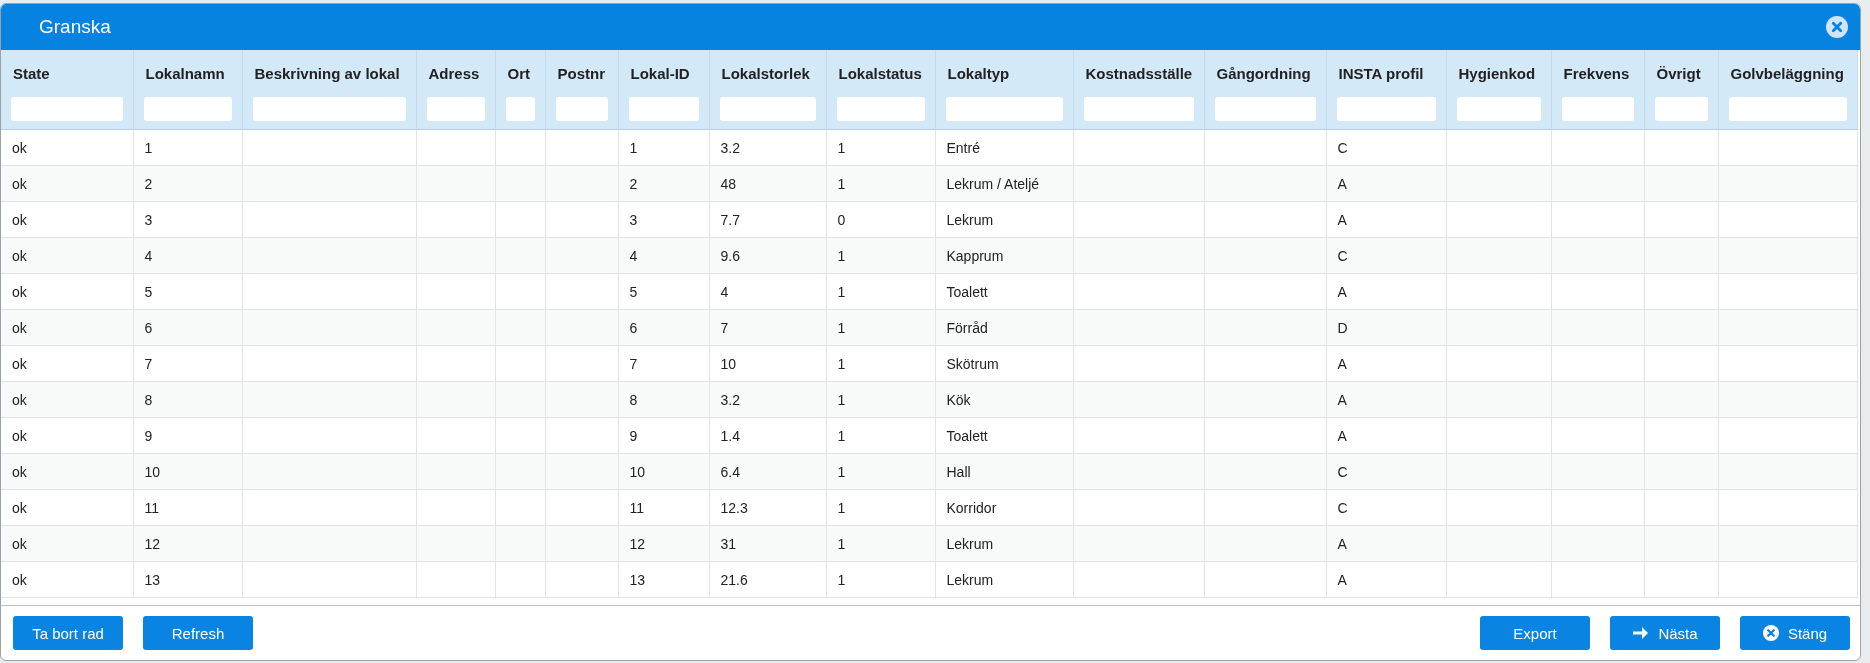  What do you see at coordinates (1535, 633) in the screenshot?
I see `action-button: Export` at bounding box center [1535, 633].